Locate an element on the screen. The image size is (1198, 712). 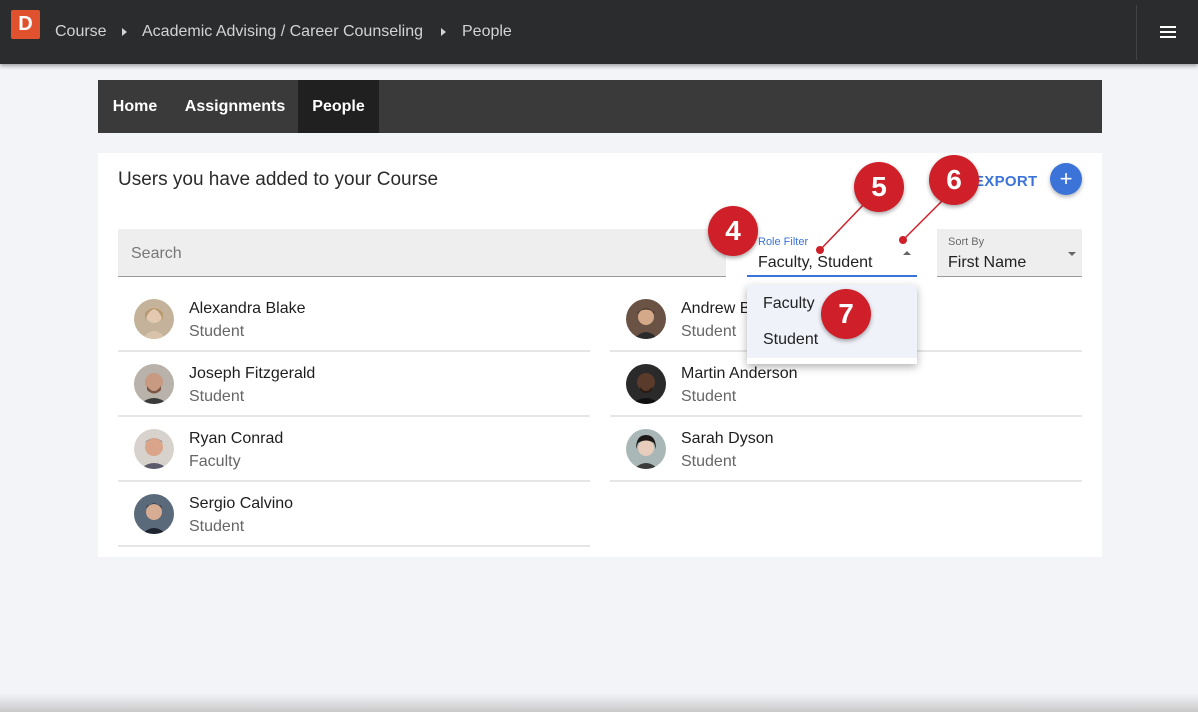
window-bottom-edge is located at coordinates (599, 702).